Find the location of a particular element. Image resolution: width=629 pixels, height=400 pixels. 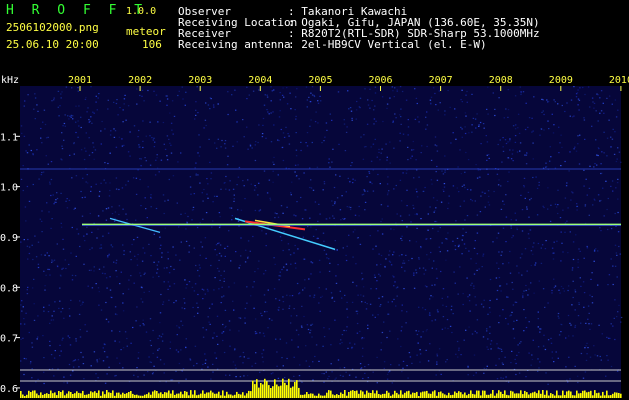

y-tick-label: 0.9 is located at coordinates (9, 238).